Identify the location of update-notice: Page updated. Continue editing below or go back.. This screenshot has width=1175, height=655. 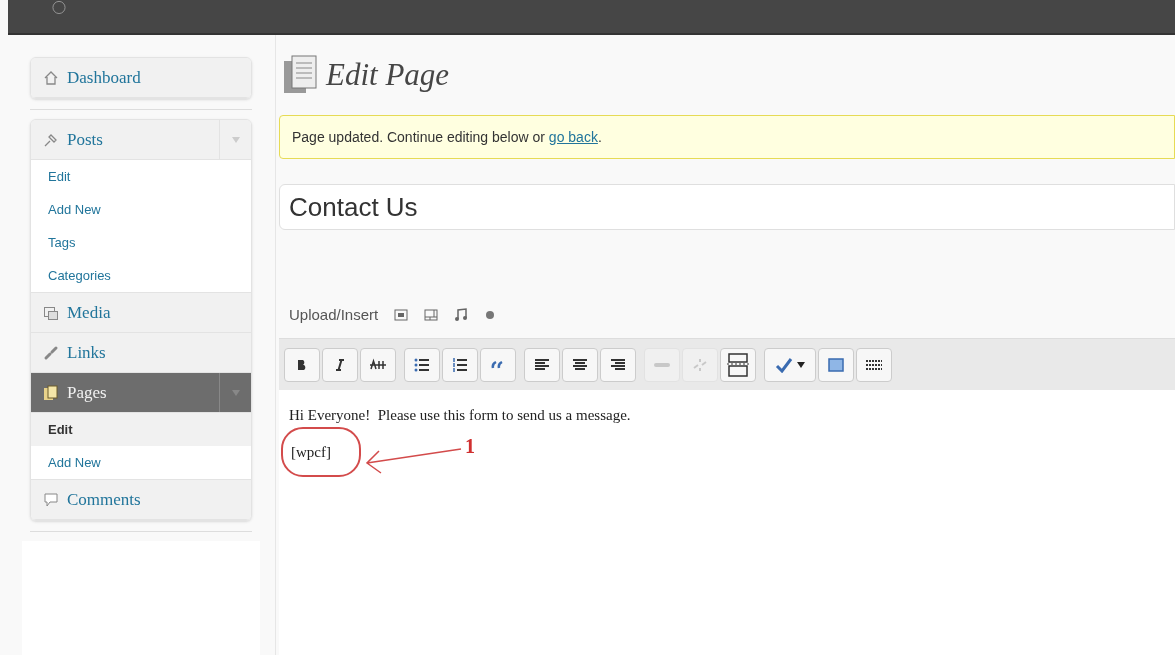
(727, 137).